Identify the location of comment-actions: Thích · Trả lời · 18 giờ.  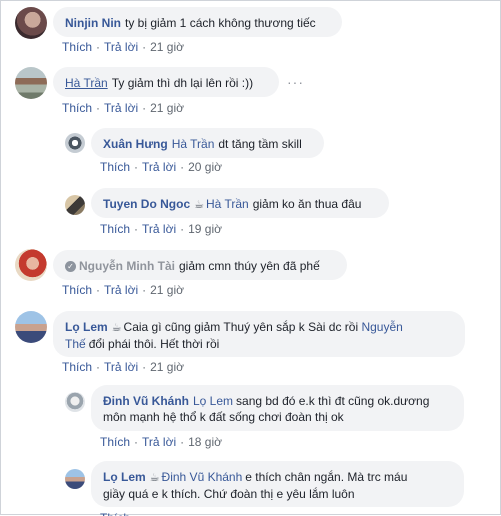
(161, 442).